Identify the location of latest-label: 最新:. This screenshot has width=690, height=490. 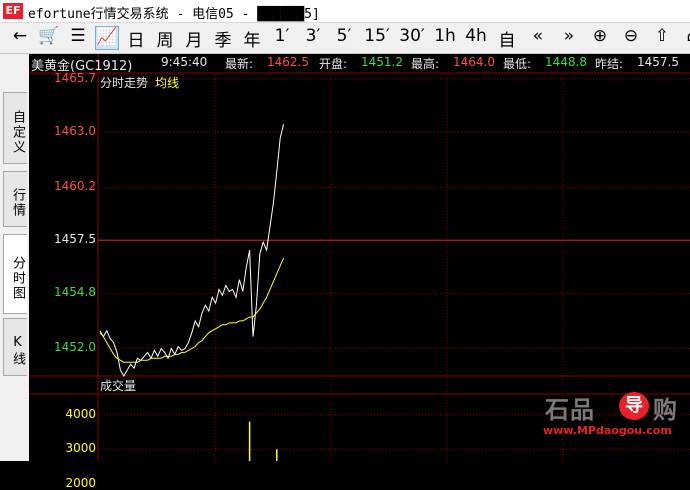
(239, 64).